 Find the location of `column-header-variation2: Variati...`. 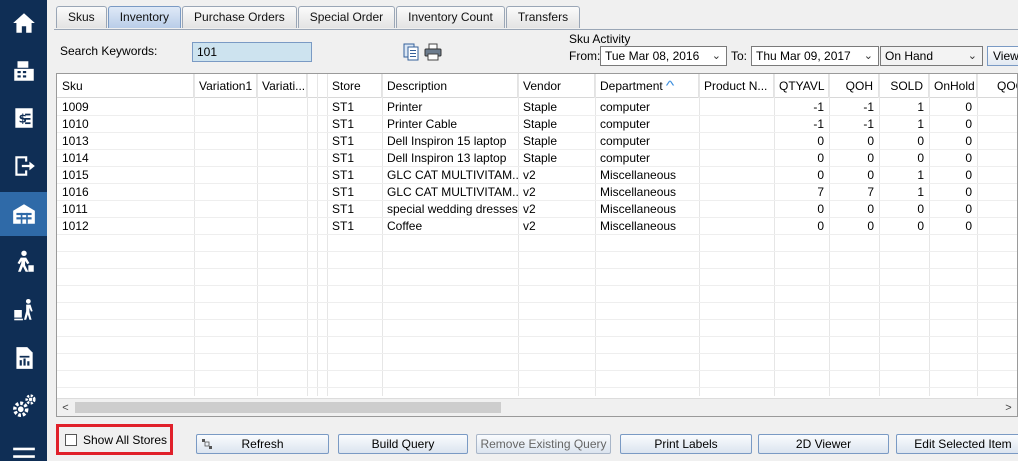

column-header-variation2: Variati... is located at coordinates (282, 86).